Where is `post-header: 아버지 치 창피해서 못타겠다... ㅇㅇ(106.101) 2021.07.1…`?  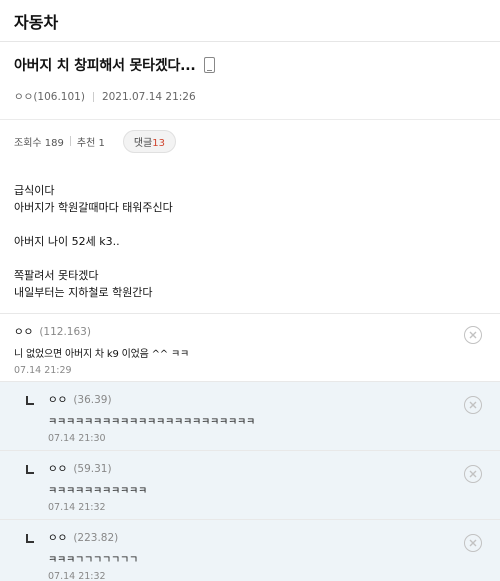
post-header: 아버지 치 창피해서 못타겠다... ㅇㅇ(106.101) 2021.07.1… is located at coordinates (250, 81).